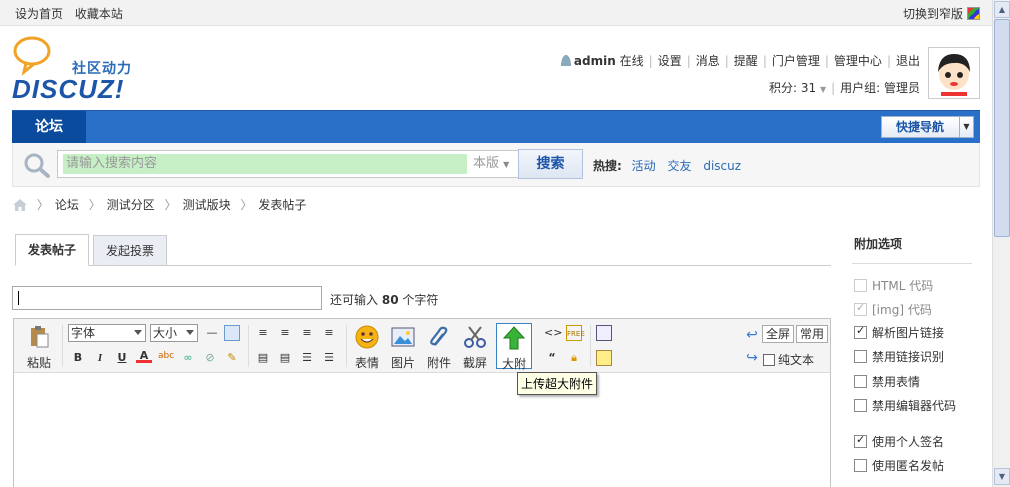 The width and height of the screenshot is (1010, 487). What do you see at coordinates (708, 61) in the screenshot?
I see `messages-link: 消息` at bounding box center [708, 61].